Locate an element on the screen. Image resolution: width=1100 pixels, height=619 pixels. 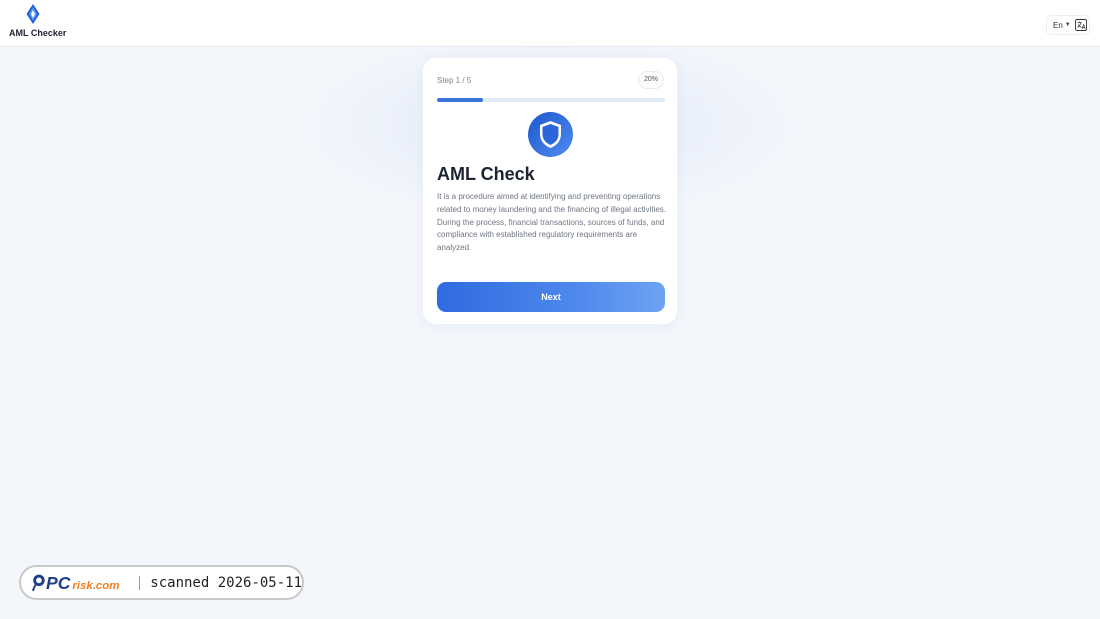
top-bar: AML Checker En ▼ is located at coordinates (550, 23).